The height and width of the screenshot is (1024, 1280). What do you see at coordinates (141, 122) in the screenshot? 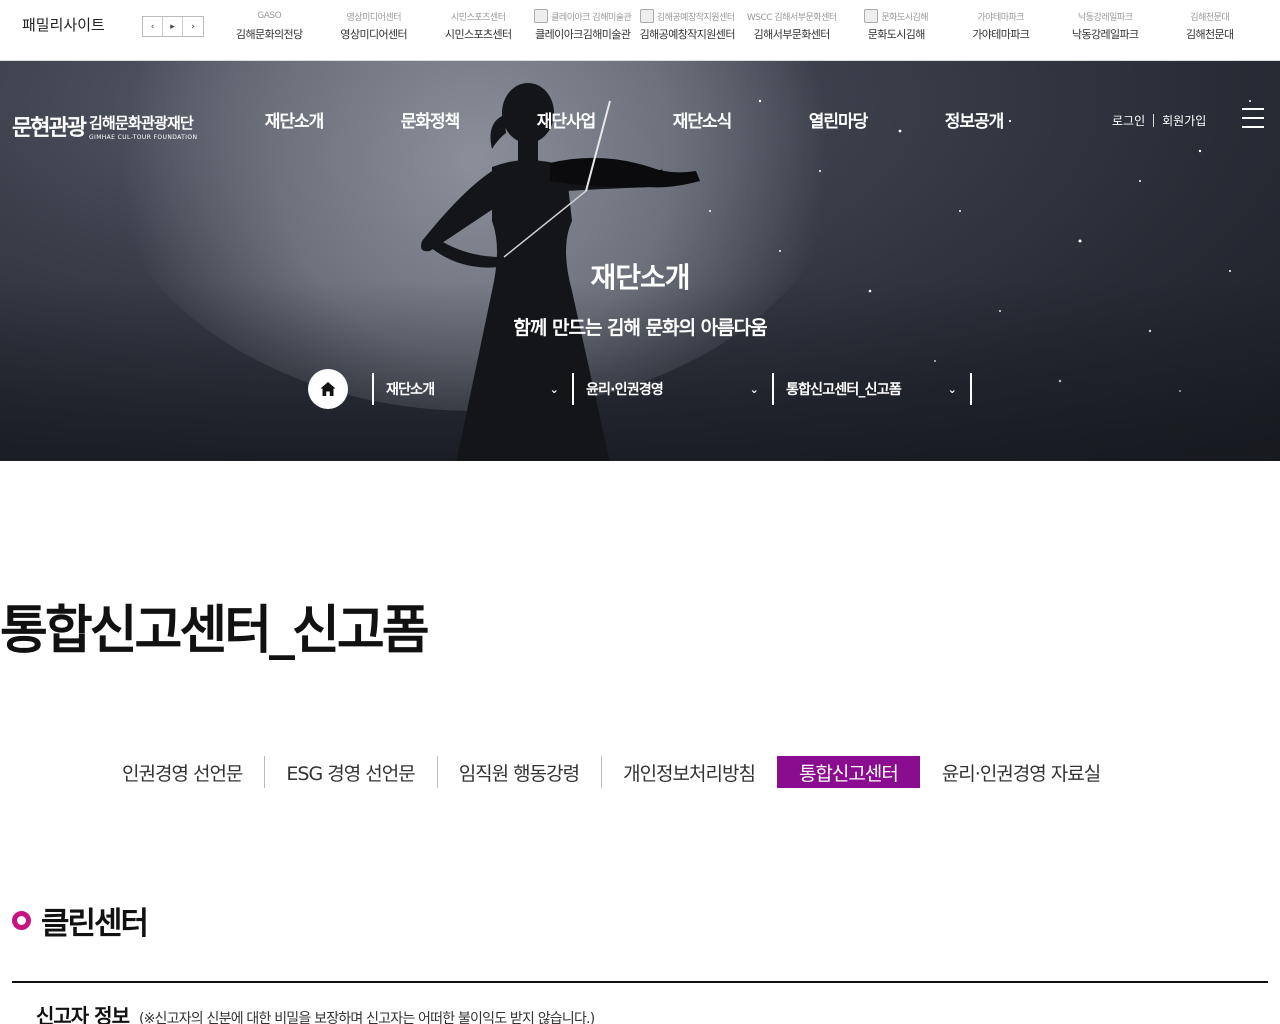
I see `logo-korean: 김해문화관광재단` at bounding box center [141, 122].